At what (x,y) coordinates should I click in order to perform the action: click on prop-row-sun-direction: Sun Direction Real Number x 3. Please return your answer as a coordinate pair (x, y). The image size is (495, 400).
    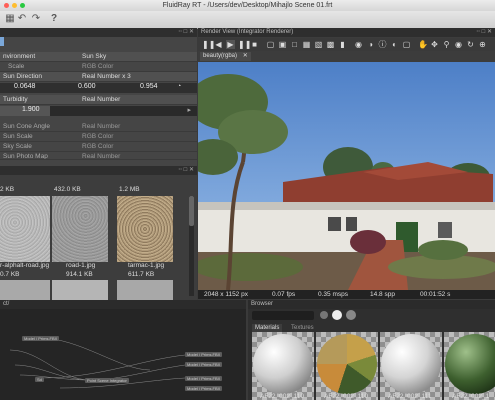
    Looking at the image, I should click on (98, 77).